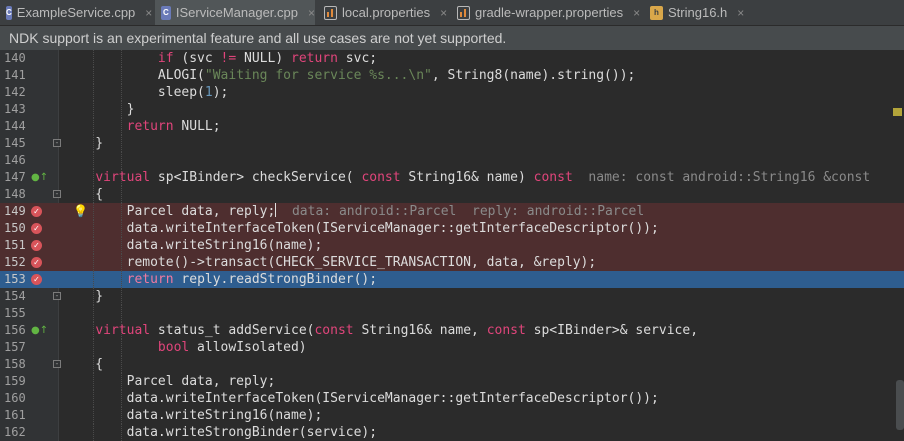  What do you see at coordinates (76, 12) in the screenshot?
I see `tab-exampleservice-cpp: C ExampleService.cpp ×` at bounding box center [76, 12].